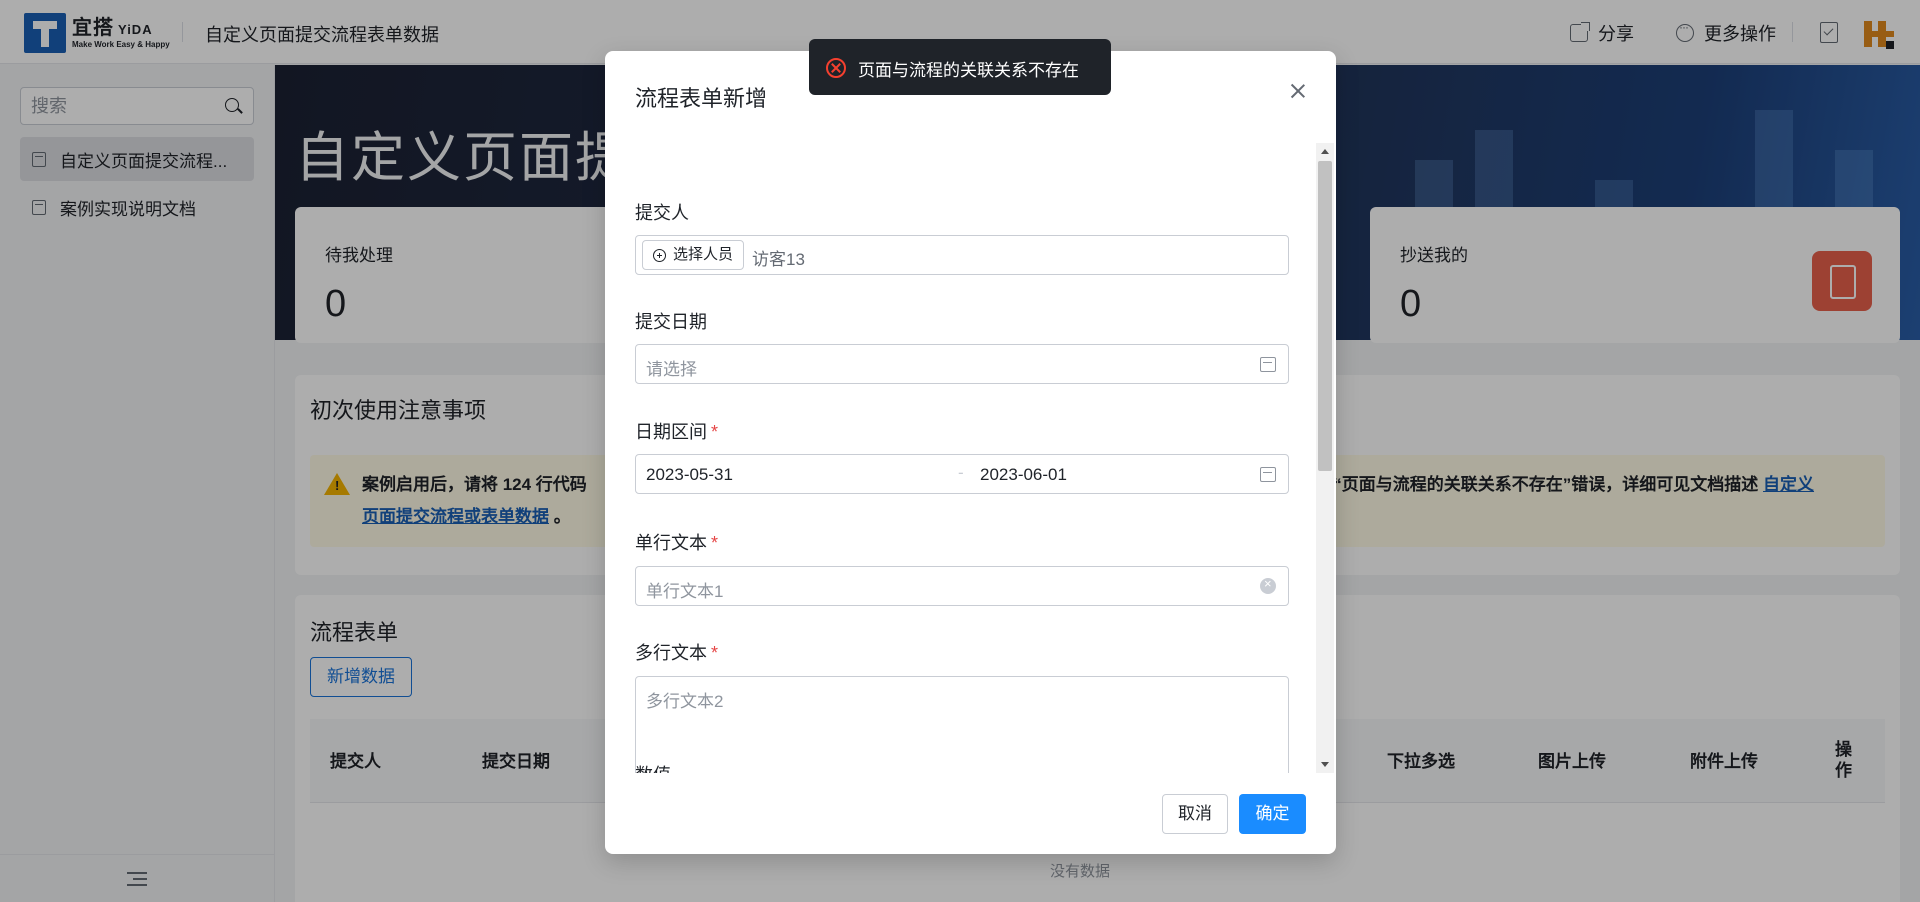 The width and height of the screenshot is (1920, 902). Describe the element at coordinates (653, 767) in the screenshot. I see `number-label: 数值` at that location.